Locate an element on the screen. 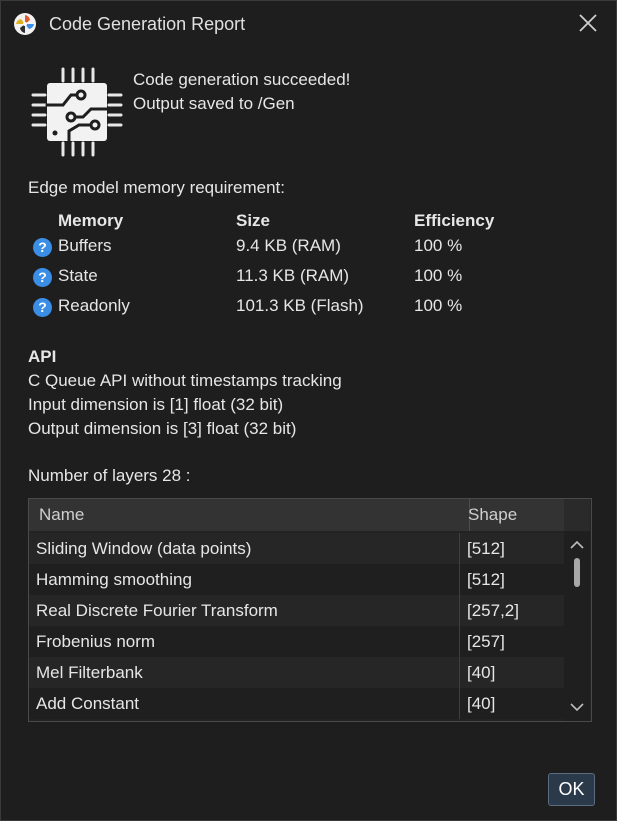  chevron-down-icon is located at coordinates (577, 707).